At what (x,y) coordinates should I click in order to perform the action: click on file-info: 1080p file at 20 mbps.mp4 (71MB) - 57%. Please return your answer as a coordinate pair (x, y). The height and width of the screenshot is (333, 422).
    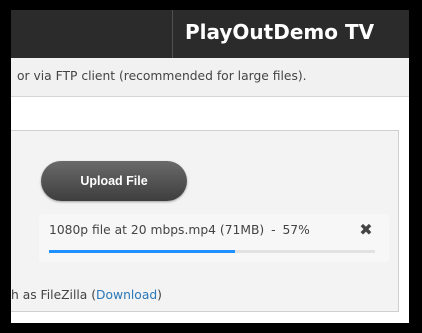
    Looking at the image, I should click on (179, 230).